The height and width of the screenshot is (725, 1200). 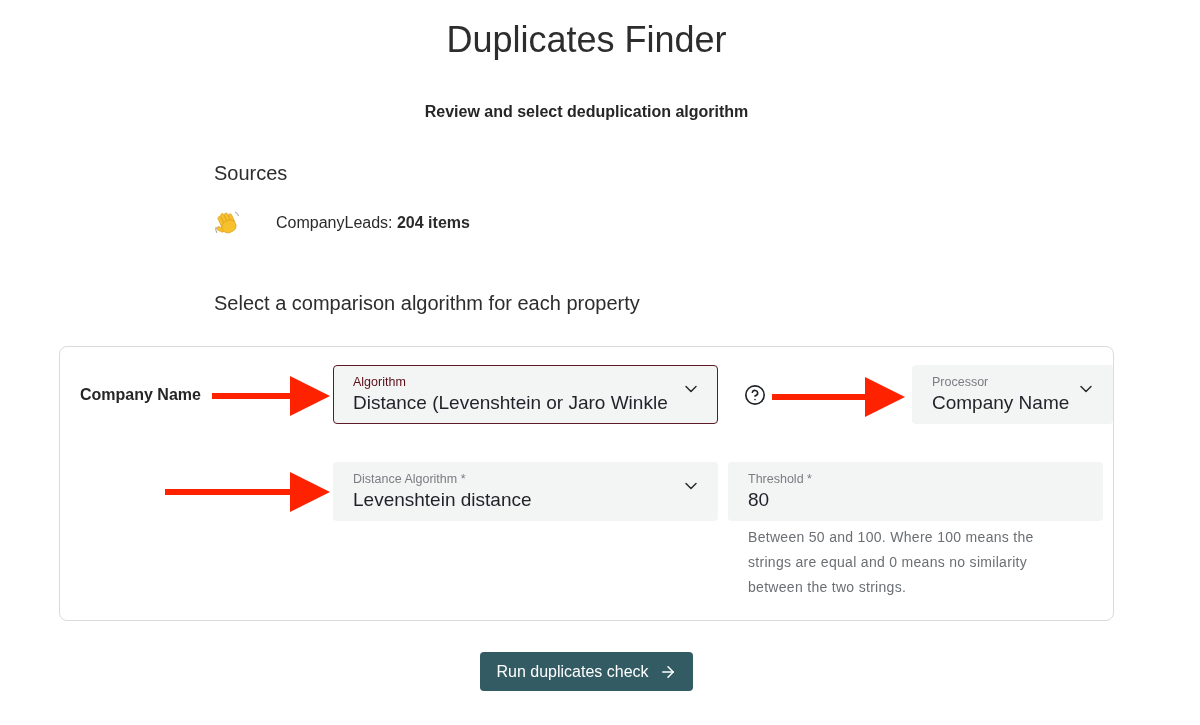 What do you see at coordinates (380, 381) in the screenshot?
I see `field-label: Algorithm` at bounding box center [380, 381].